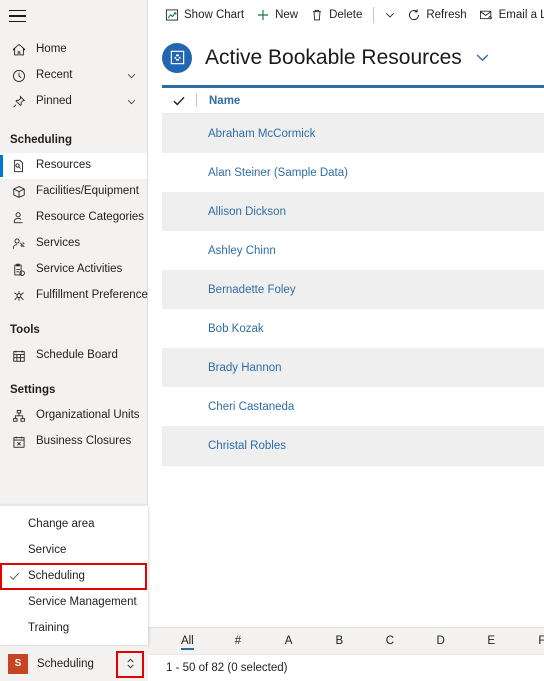  I want to click on table-row: Ashley Chinn, so click(353, 250).